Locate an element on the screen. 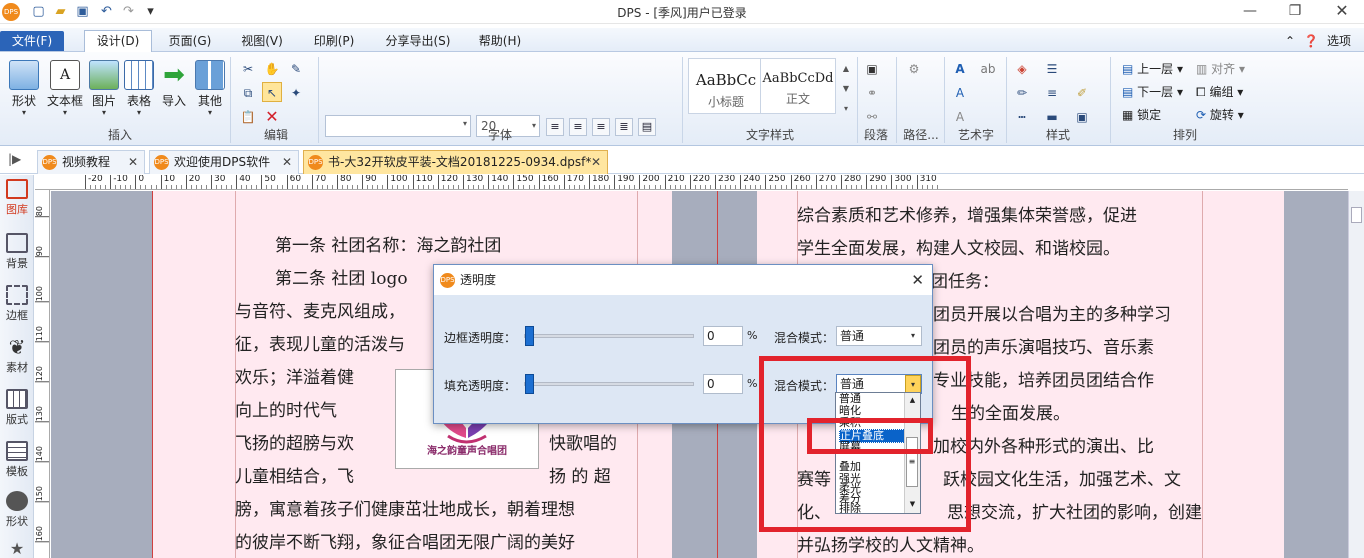  align-center-icon: ≡ is located at coordinates (578, 127).